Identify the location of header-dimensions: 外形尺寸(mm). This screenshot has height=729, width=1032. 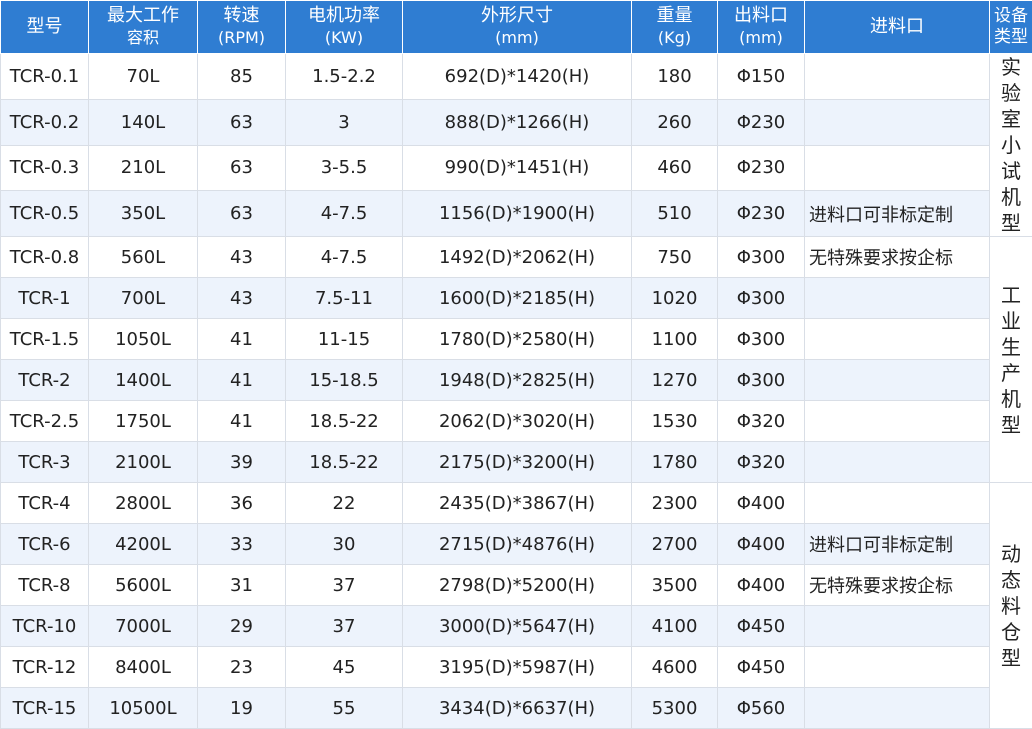
(517, 27).